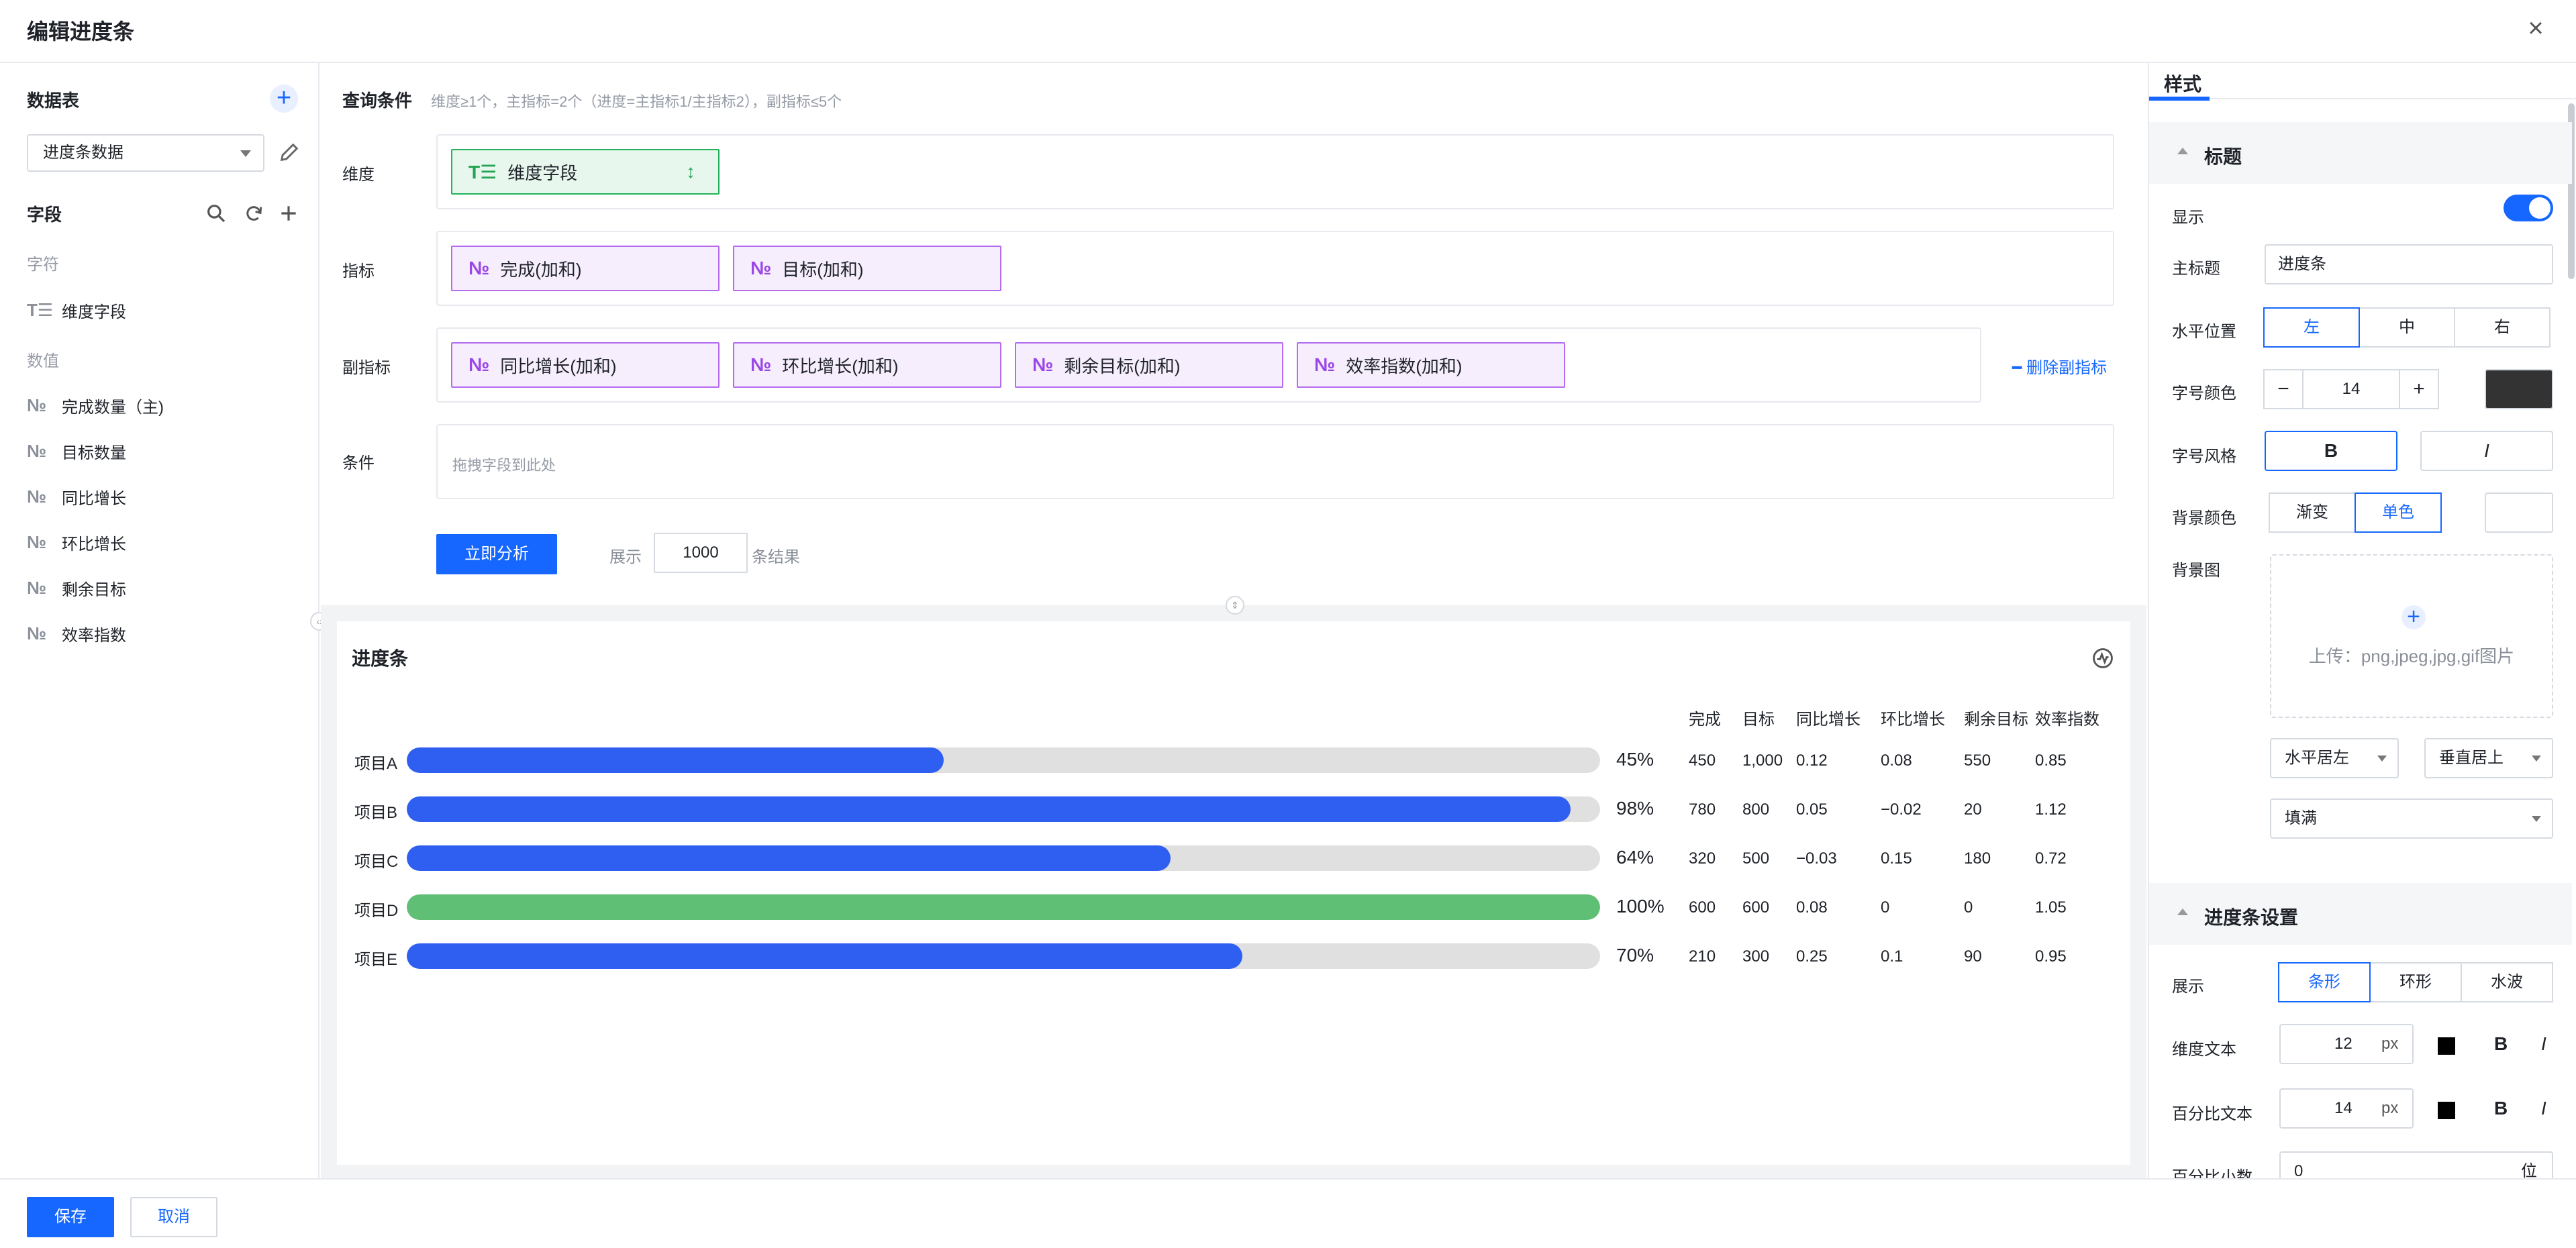 This screenshot has width=2576, height=1248. Describe the element at coordinates (2529, 1170) in the screenshot. I see `digit-unit: 位` at that location.